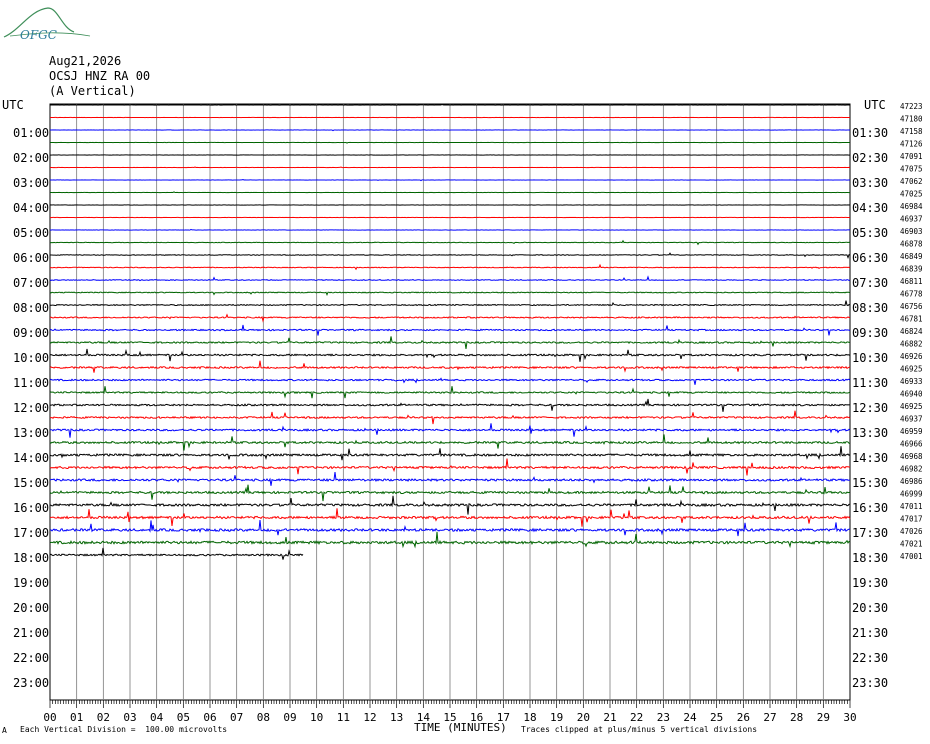 The image size is (930, 744). Describe the element at coordinates (870, 433) in the screenshot. I see `right-hour-label: 13:30` at that location.